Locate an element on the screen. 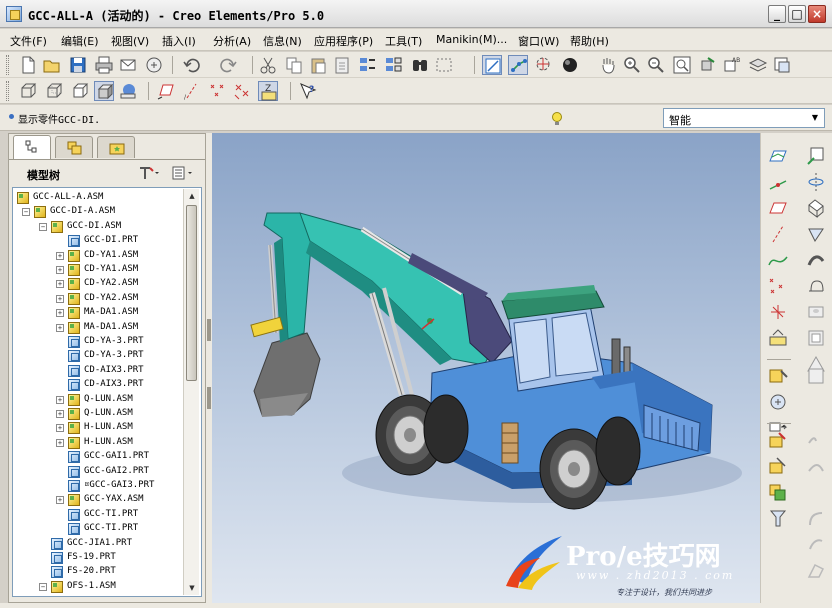 This screenshot has width=832, height=608. chamfer-tool-icon is located at coordinates (778, 466).